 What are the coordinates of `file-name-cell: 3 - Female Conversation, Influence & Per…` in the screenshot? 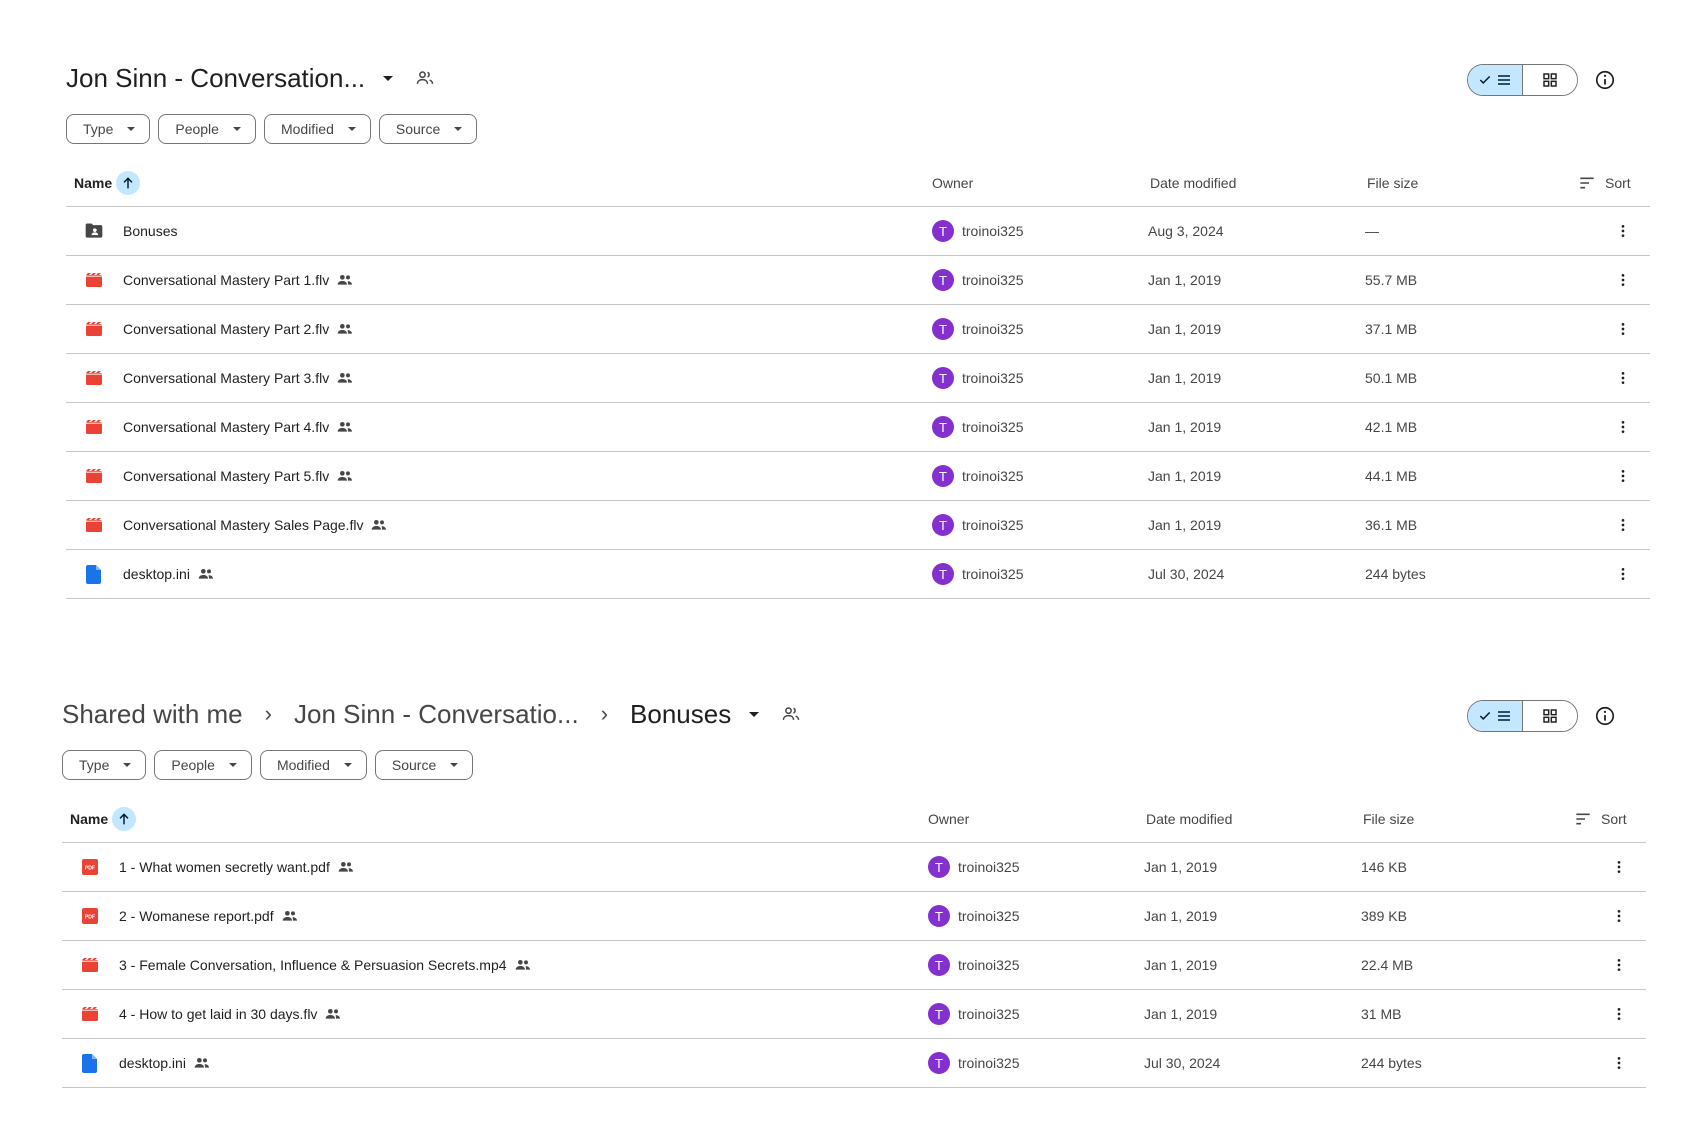 It's located at (325, 965).